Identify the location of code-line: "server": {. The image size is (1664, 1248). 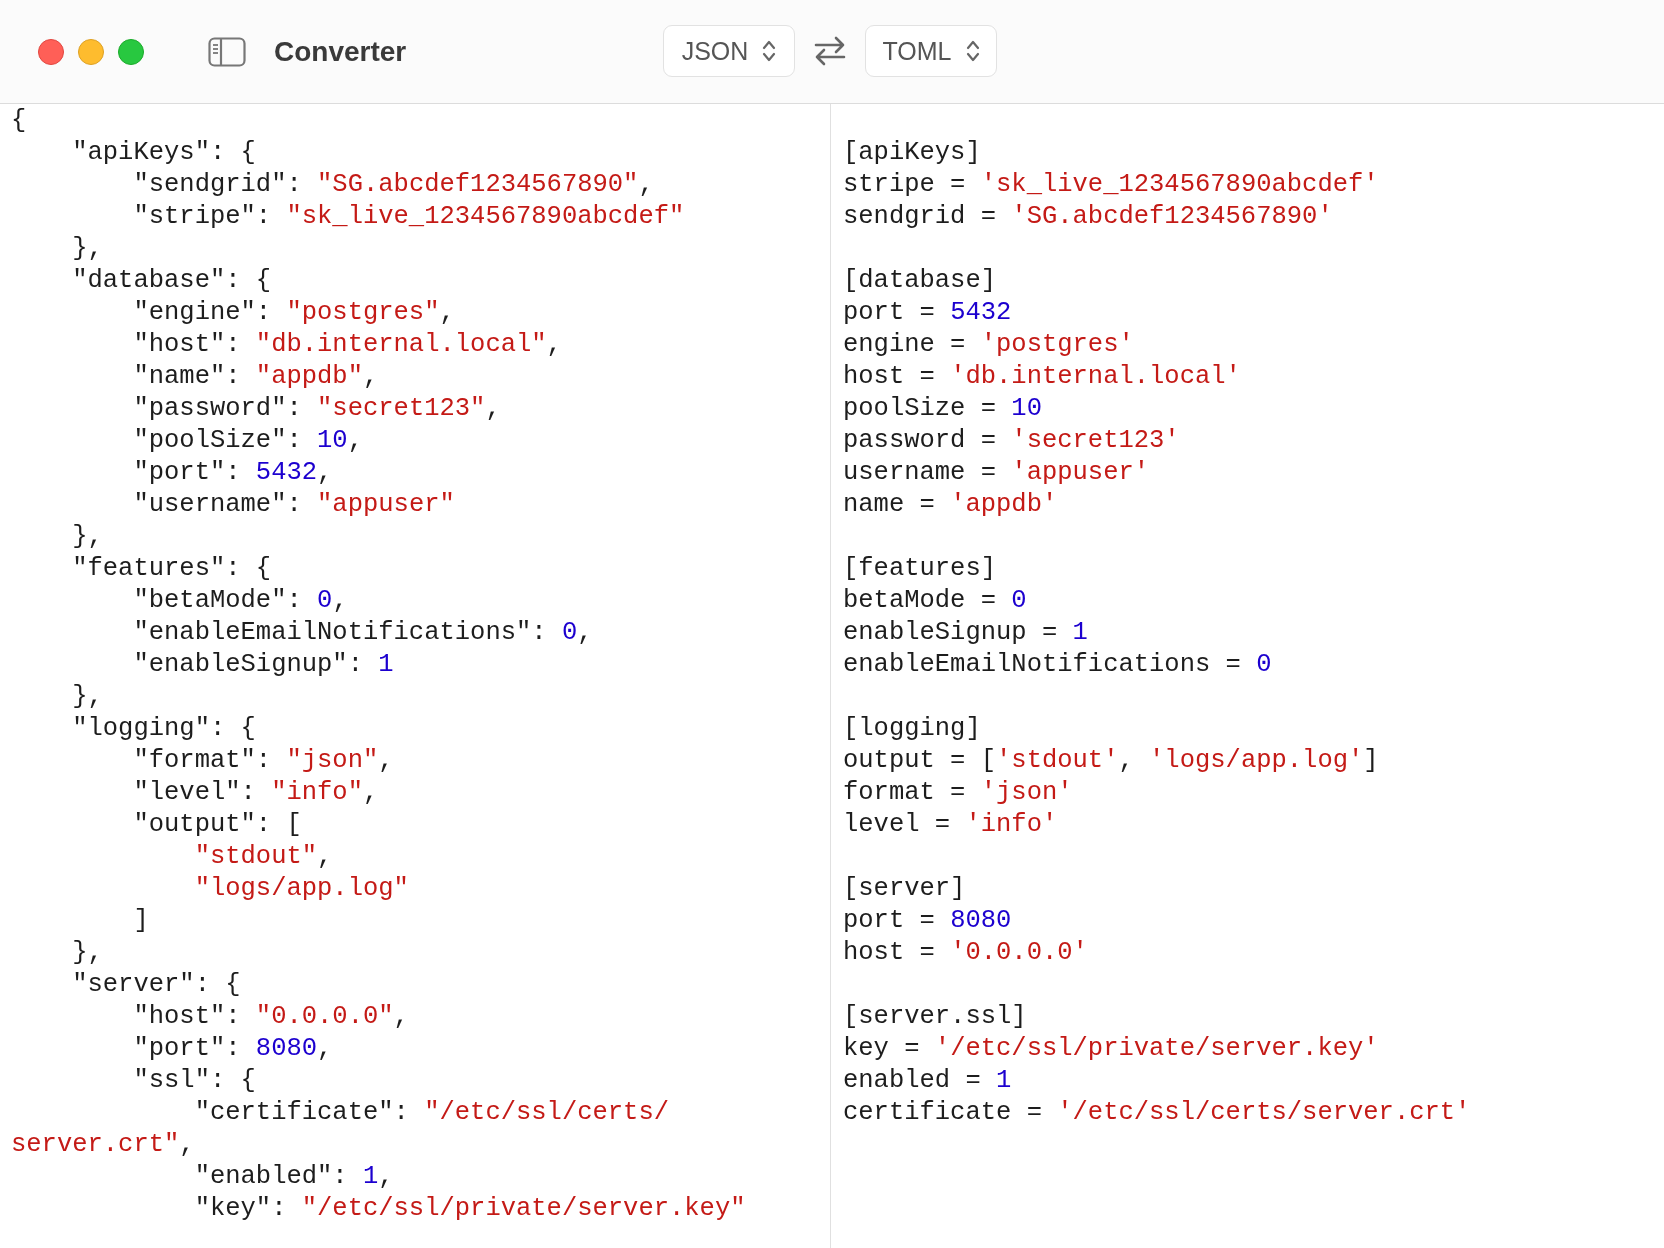
(156, 985).